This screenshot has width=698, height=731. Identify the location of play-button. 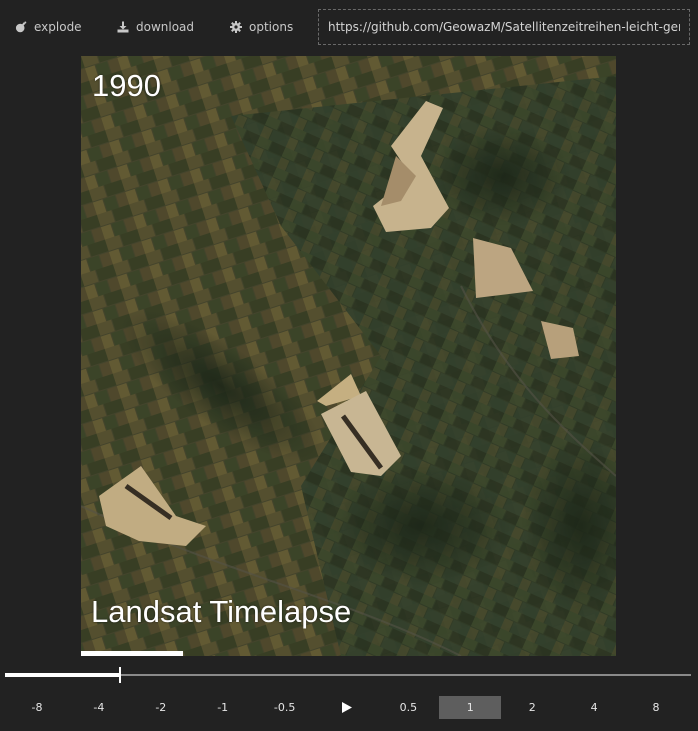
(347, 707).